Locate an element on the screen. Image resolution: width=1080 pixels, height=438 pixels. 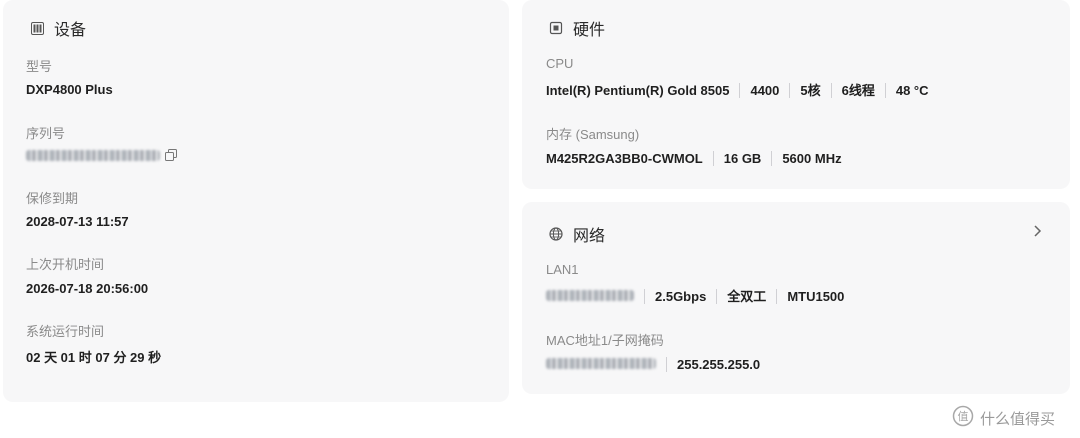
warranty-value: 2028-07-13 11:57 is located at coordinates (77, 221).